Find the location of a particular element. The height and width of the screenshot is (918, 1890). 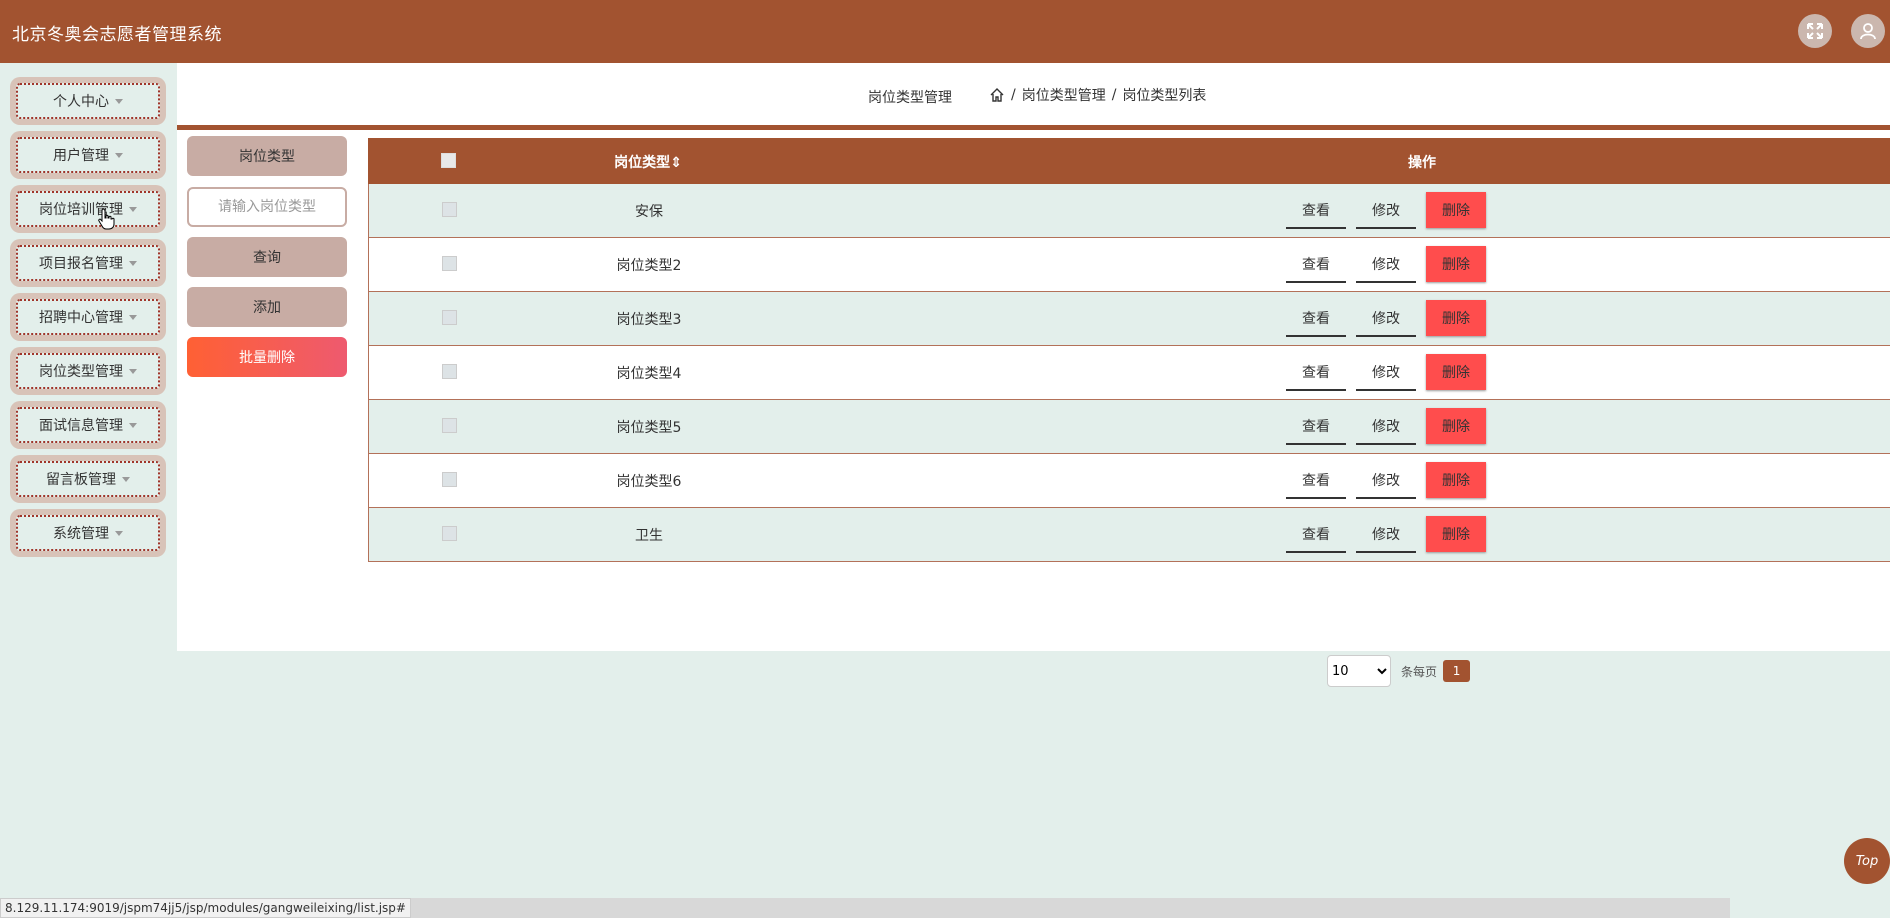

table-row: 岗位类型3 查看 修改 删除 is located at coordinates (1129, 319).